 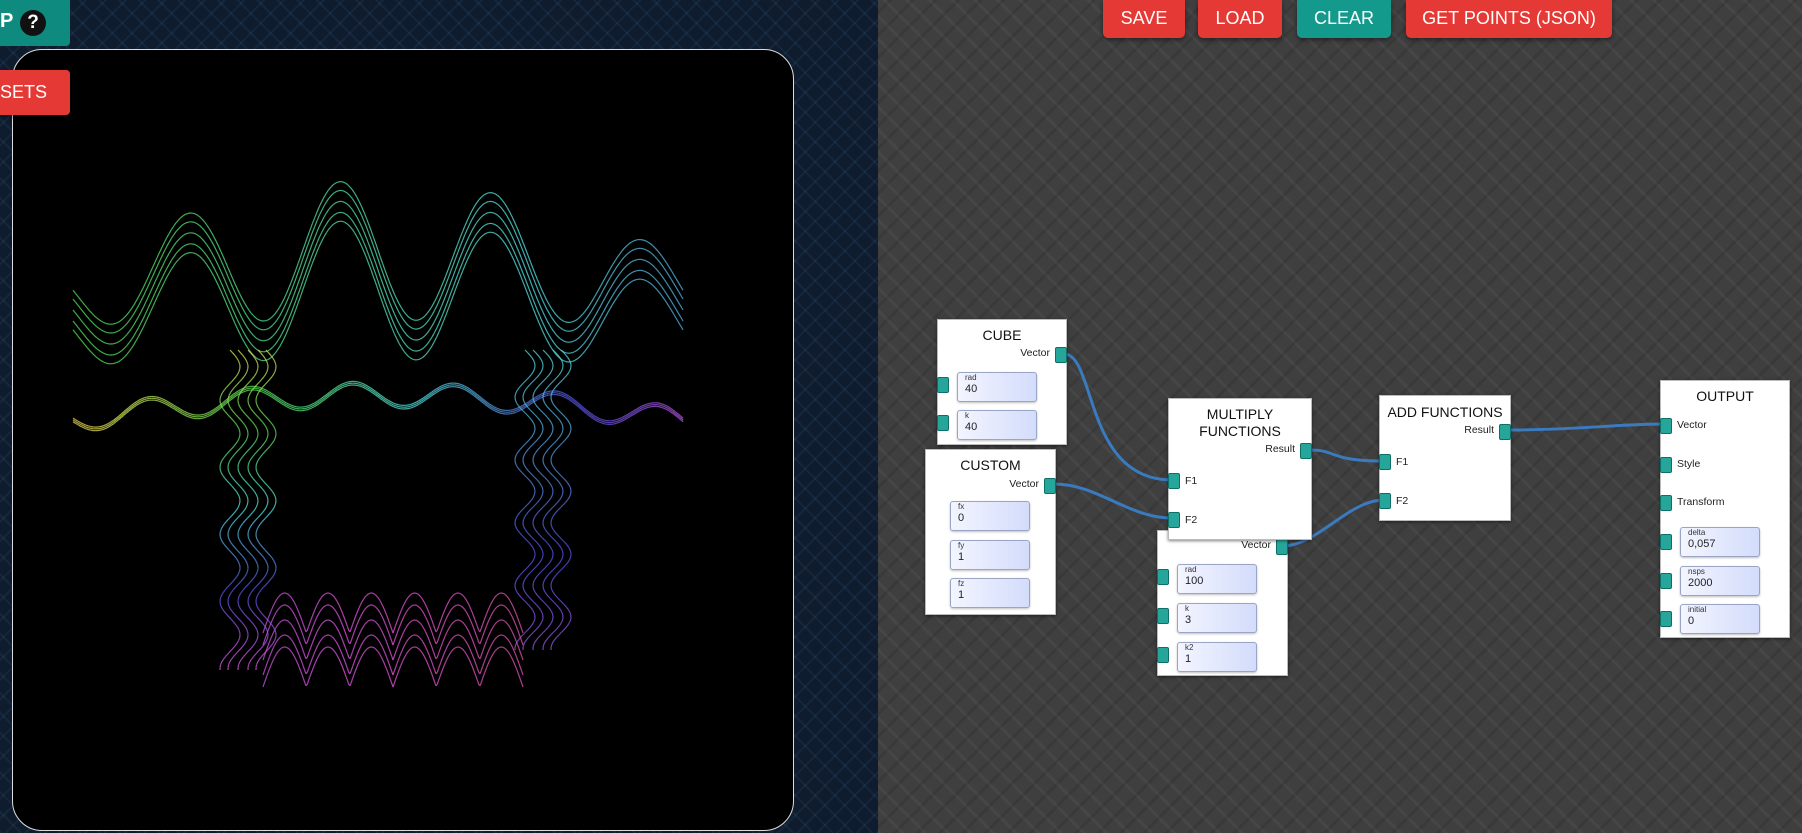 I want to click on multiply-functions-node: MULTIPLY FUNCTIONS Result F1 F2, so click(x=1240, y=469).